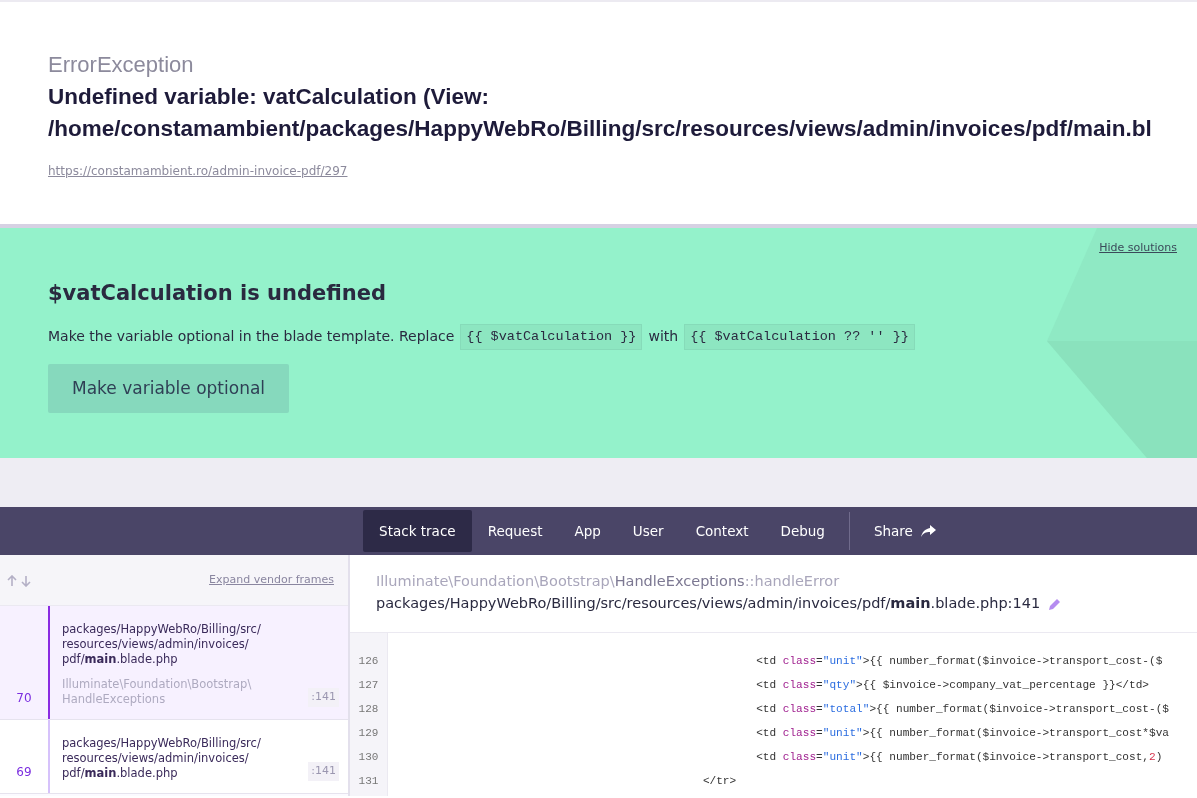 This screenshot has height=798, width=1197. I want to click on tab: User, so click(648, 531).